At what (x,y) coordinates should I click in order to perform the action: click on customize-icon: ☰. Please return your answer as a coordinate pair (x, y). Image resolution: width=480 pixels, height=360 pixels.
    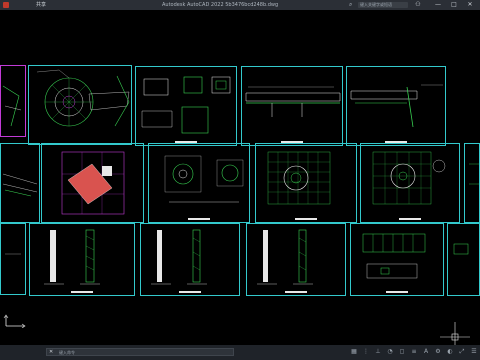
    Looking at the image, I should click on (474, 352).